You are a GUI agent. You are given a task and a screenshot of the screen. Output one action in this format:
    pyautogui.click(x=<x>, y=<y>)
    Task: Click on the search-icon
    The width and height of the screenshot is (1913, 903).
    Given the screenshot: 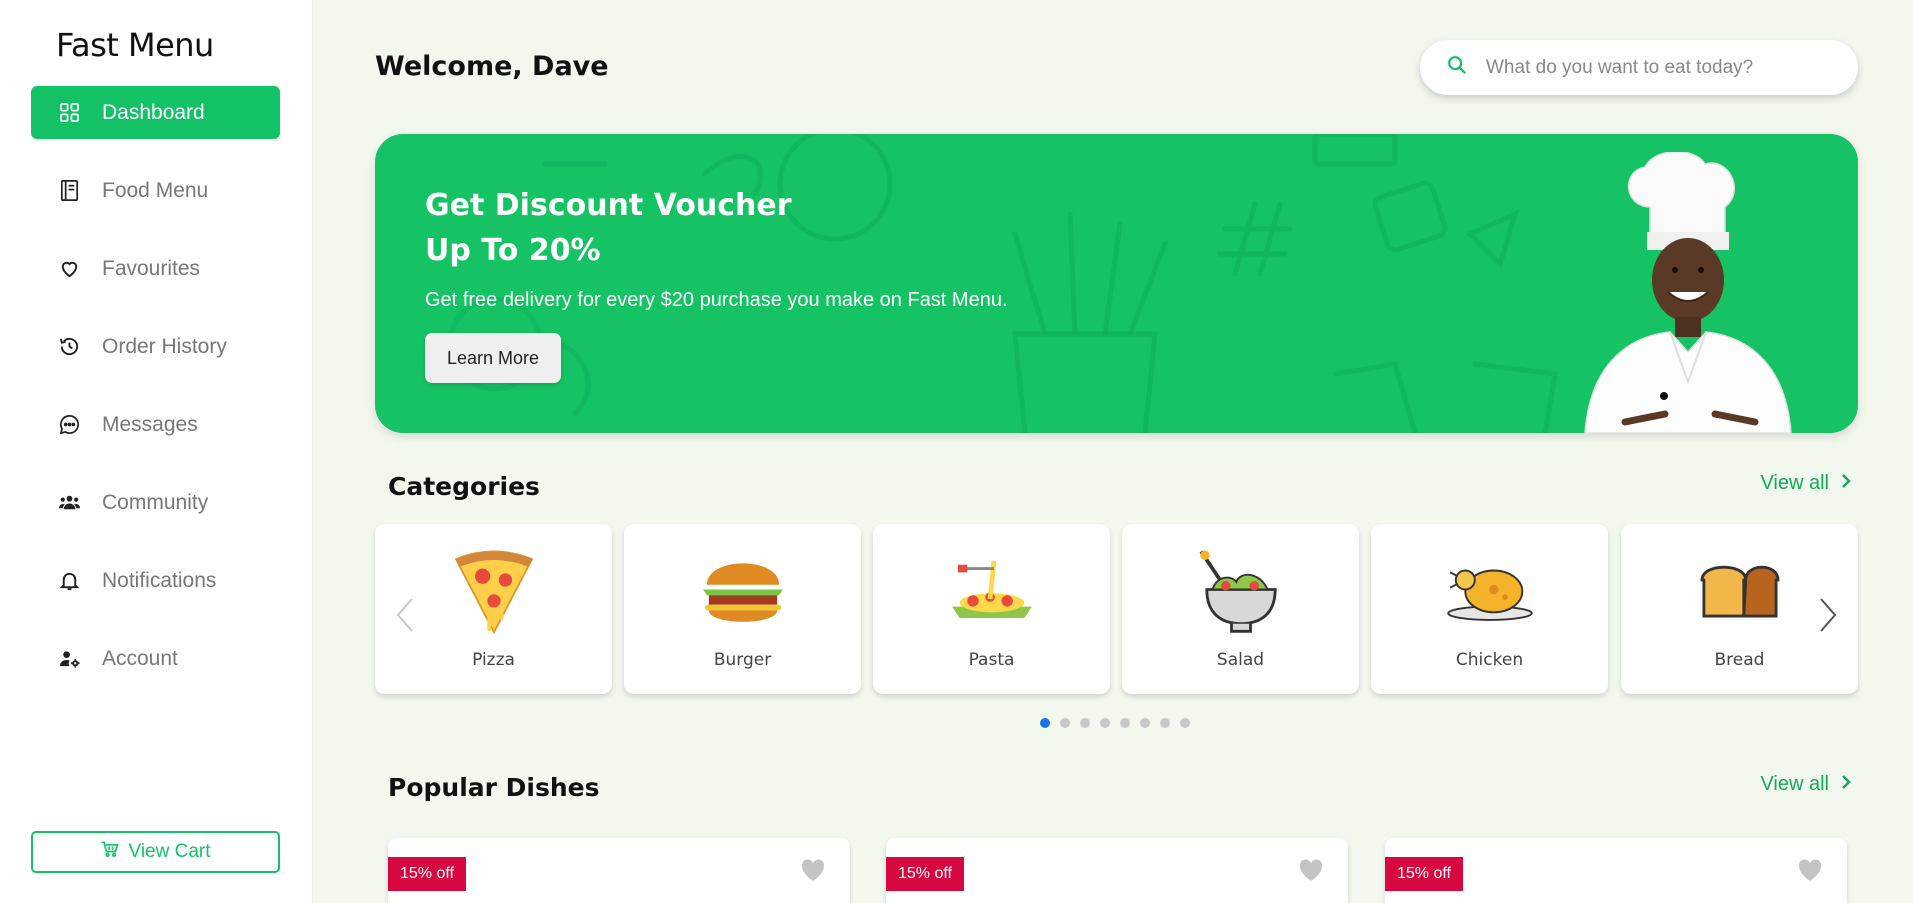 What is the action you would take?
    pyautogui.click(x=1457, y=67)
    